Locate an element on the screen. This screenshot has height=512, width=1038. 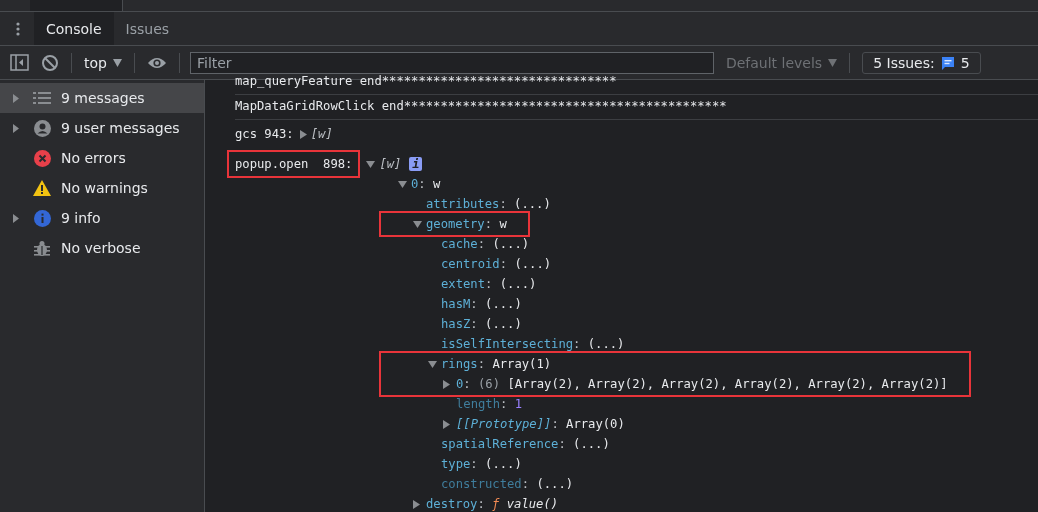
panel-tab: Console is located at coordinates (74, 28).